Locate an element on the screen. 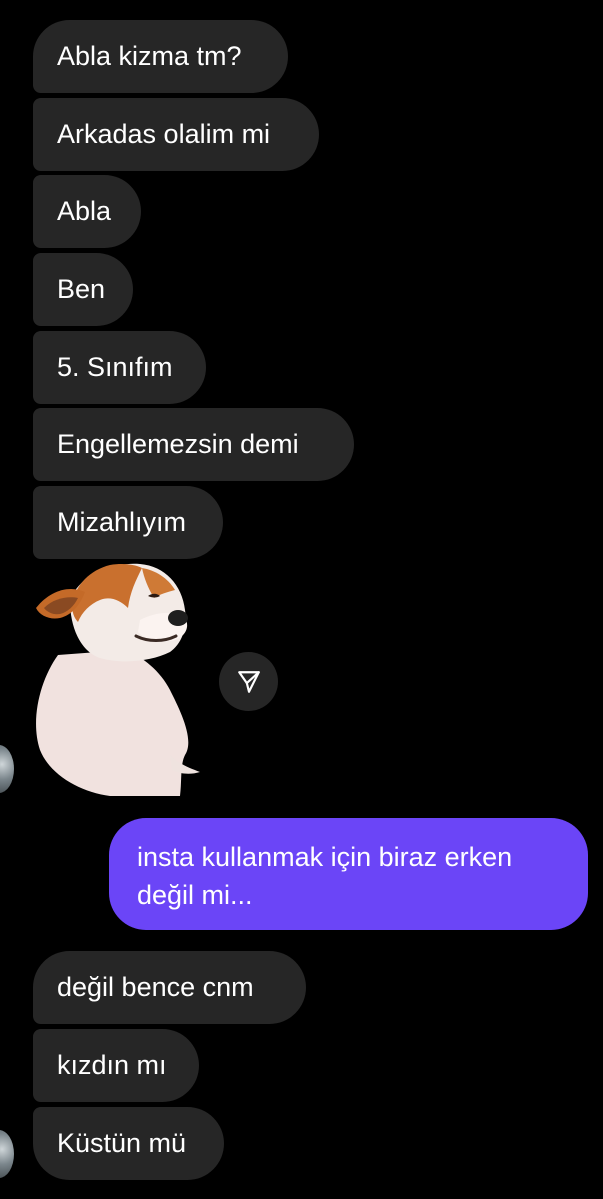 This screenshot has width=603, height=1199. message-text: kızdın mı is located at coordinates (112, 1065).